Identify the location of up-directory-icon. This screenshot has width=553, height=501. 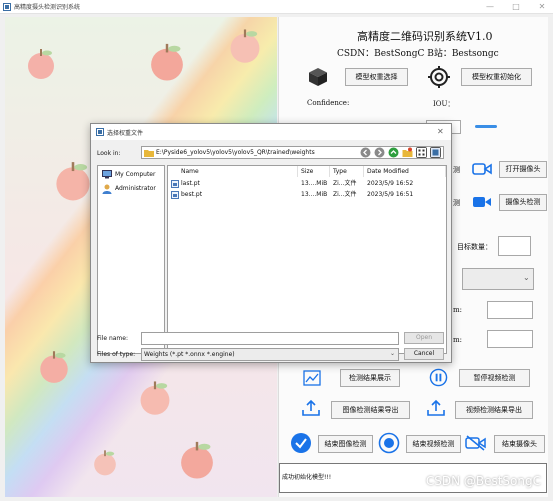
(393, 152).